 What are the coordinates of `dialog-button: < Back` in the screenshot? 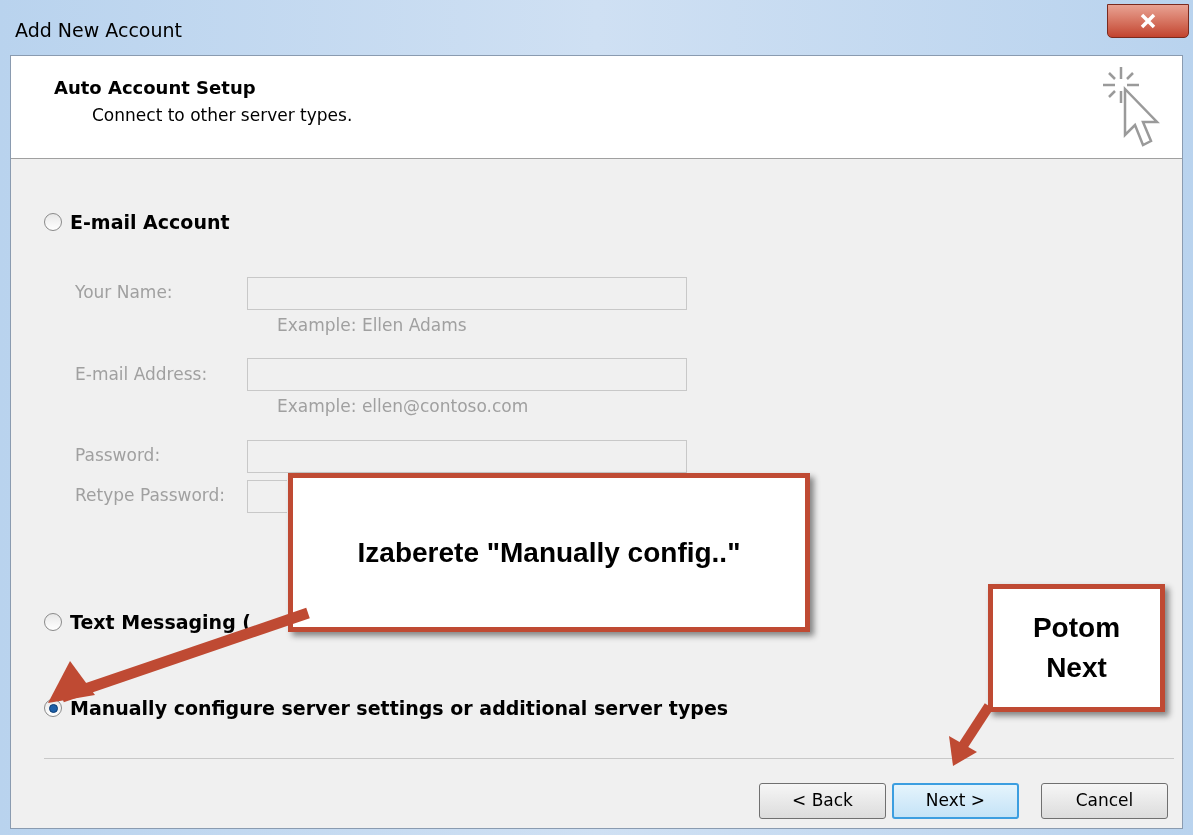 It's located at (822, 800).